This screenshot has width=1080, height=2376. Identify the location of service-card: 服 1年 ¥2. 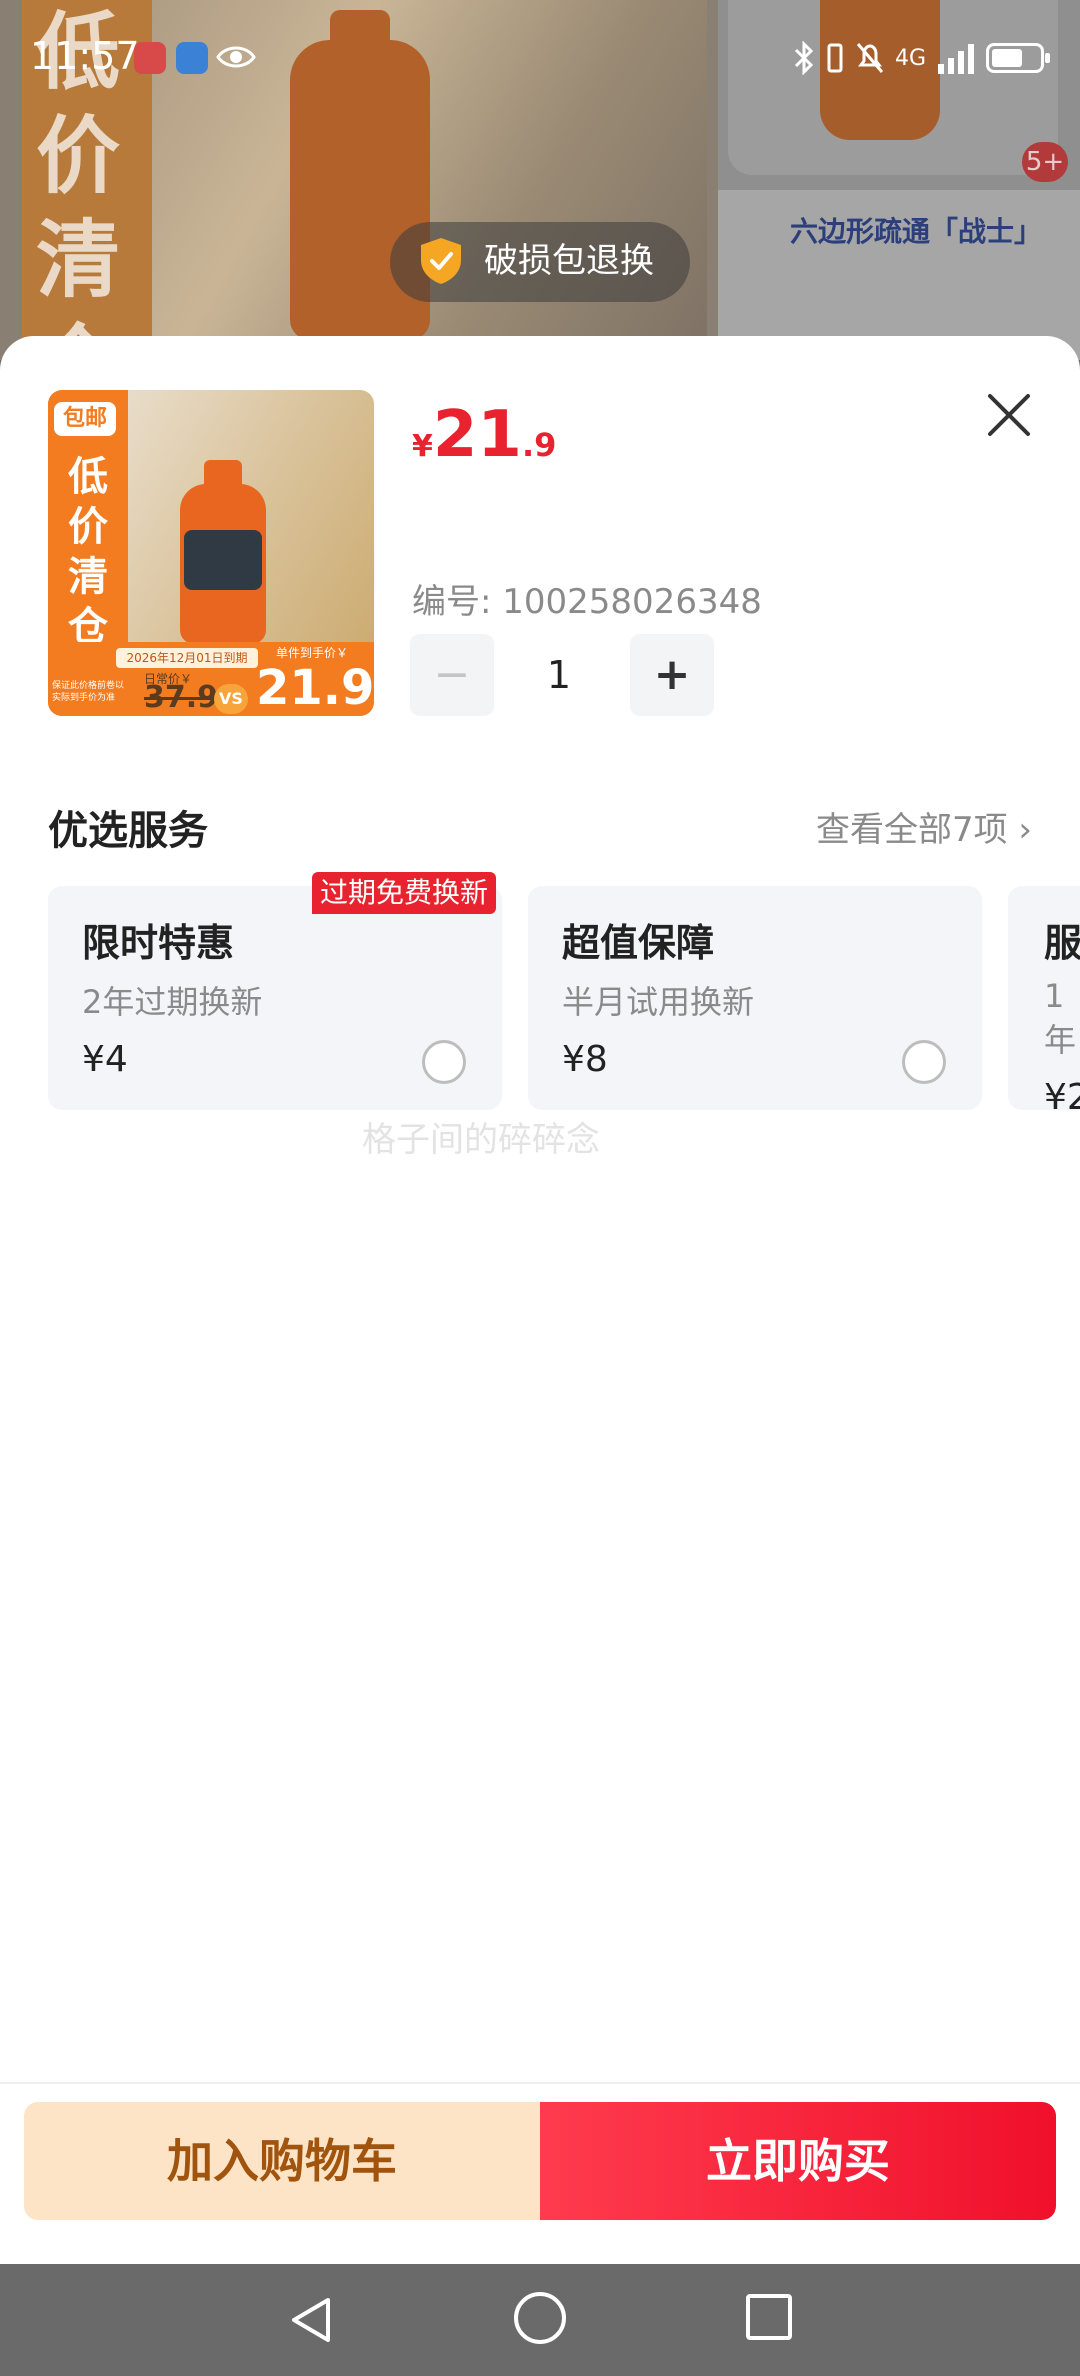
(1044, 998).